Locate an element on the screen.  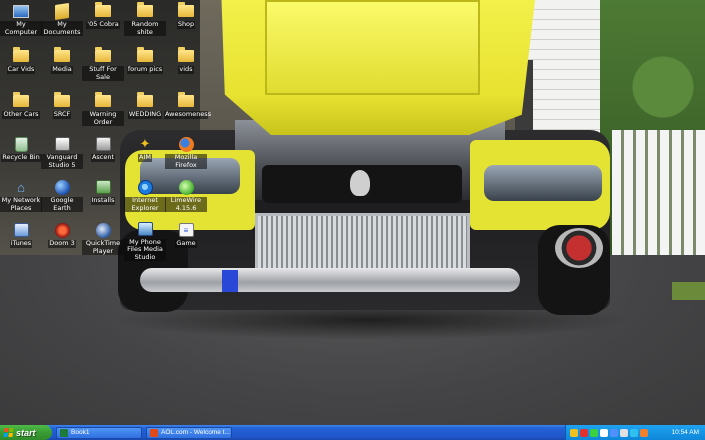
desktop-icon-wedding: WEDDING is located at coordinates (145, 111).